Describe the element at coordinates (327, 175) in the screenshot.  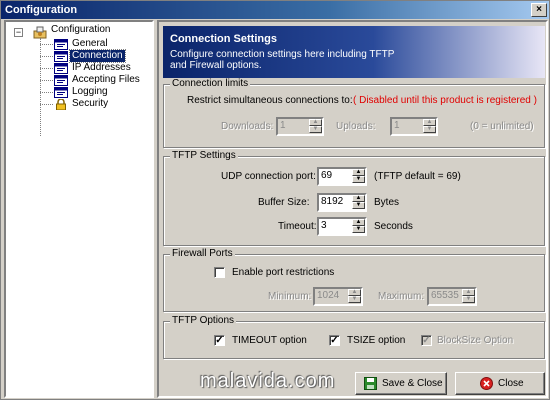
I see `udp-port-value: 69` at that location.